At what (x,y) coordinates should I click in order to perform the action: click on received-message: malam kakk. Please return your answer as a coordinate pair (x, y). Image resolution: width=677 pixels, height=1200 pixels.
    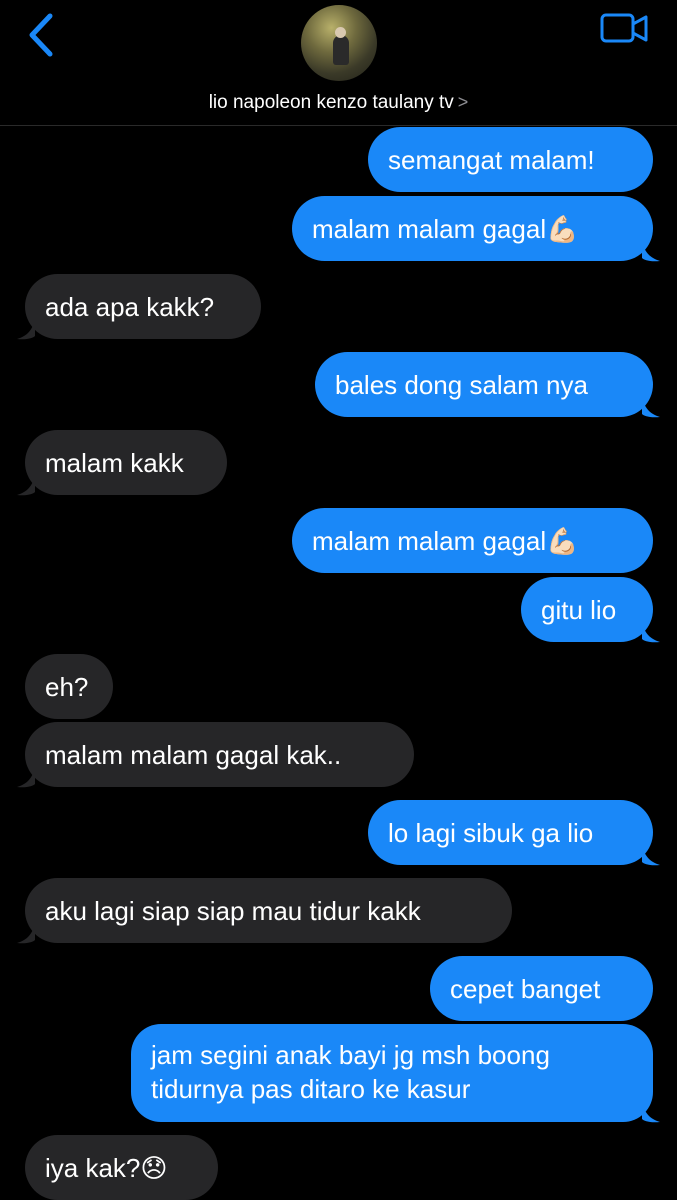
    Looking at the image, I should click on (126, 462).